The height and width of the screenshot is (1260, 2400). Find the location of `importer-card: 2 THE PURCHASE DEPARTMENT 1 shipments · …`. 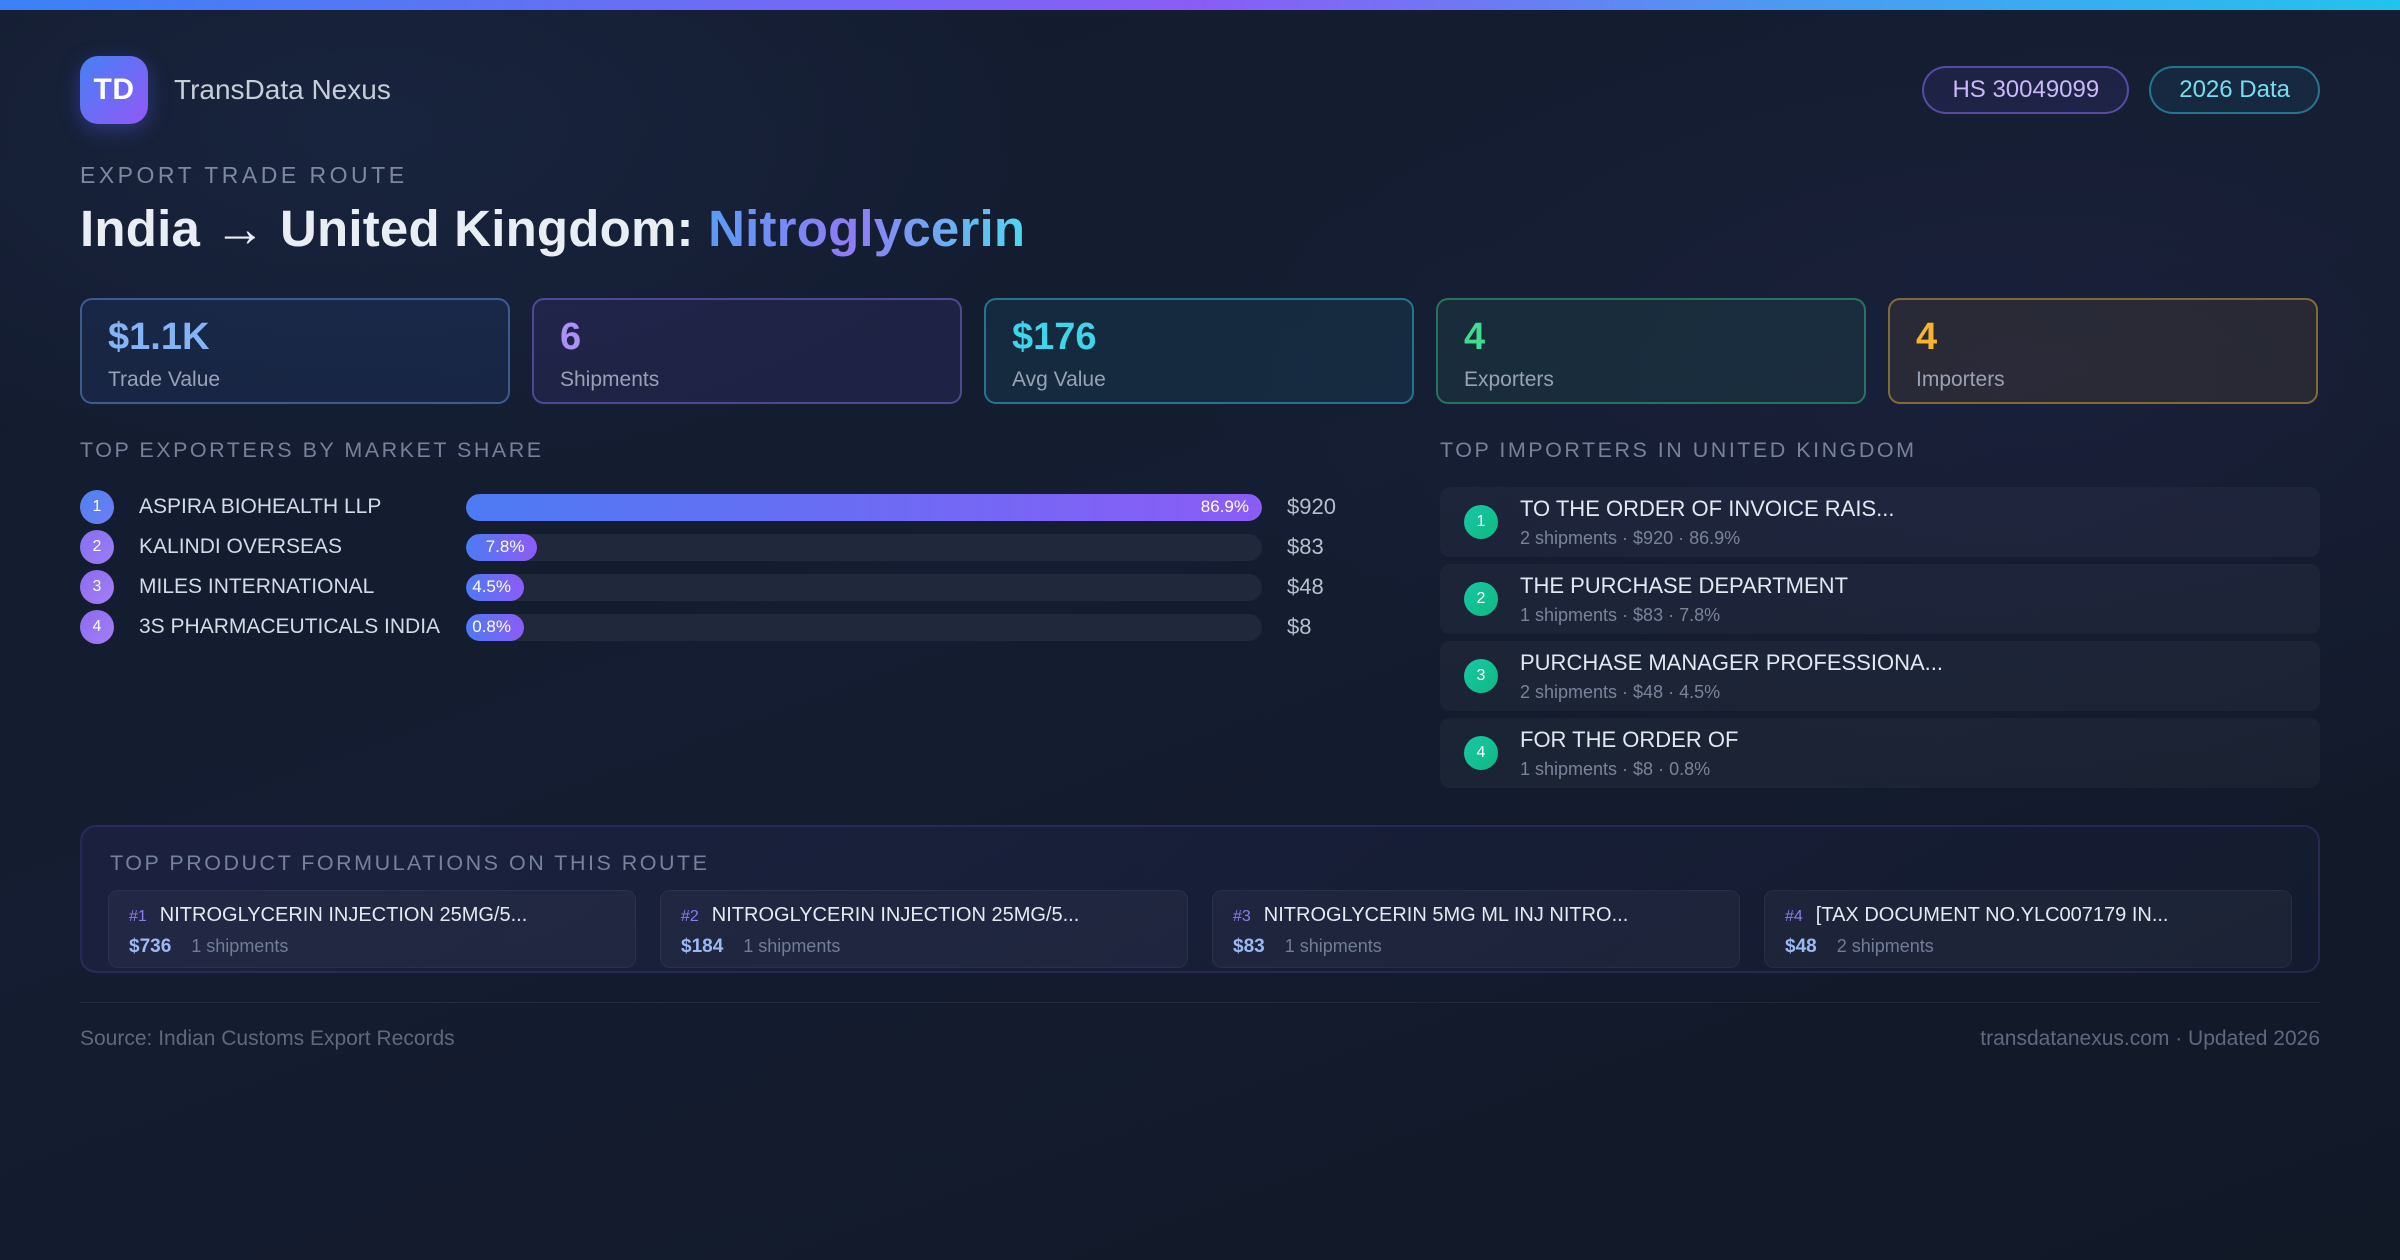

importer-card: 2 THE PURCHASE DEPARTMENT 1 shipments · … is located at coordinates (1880, 599).